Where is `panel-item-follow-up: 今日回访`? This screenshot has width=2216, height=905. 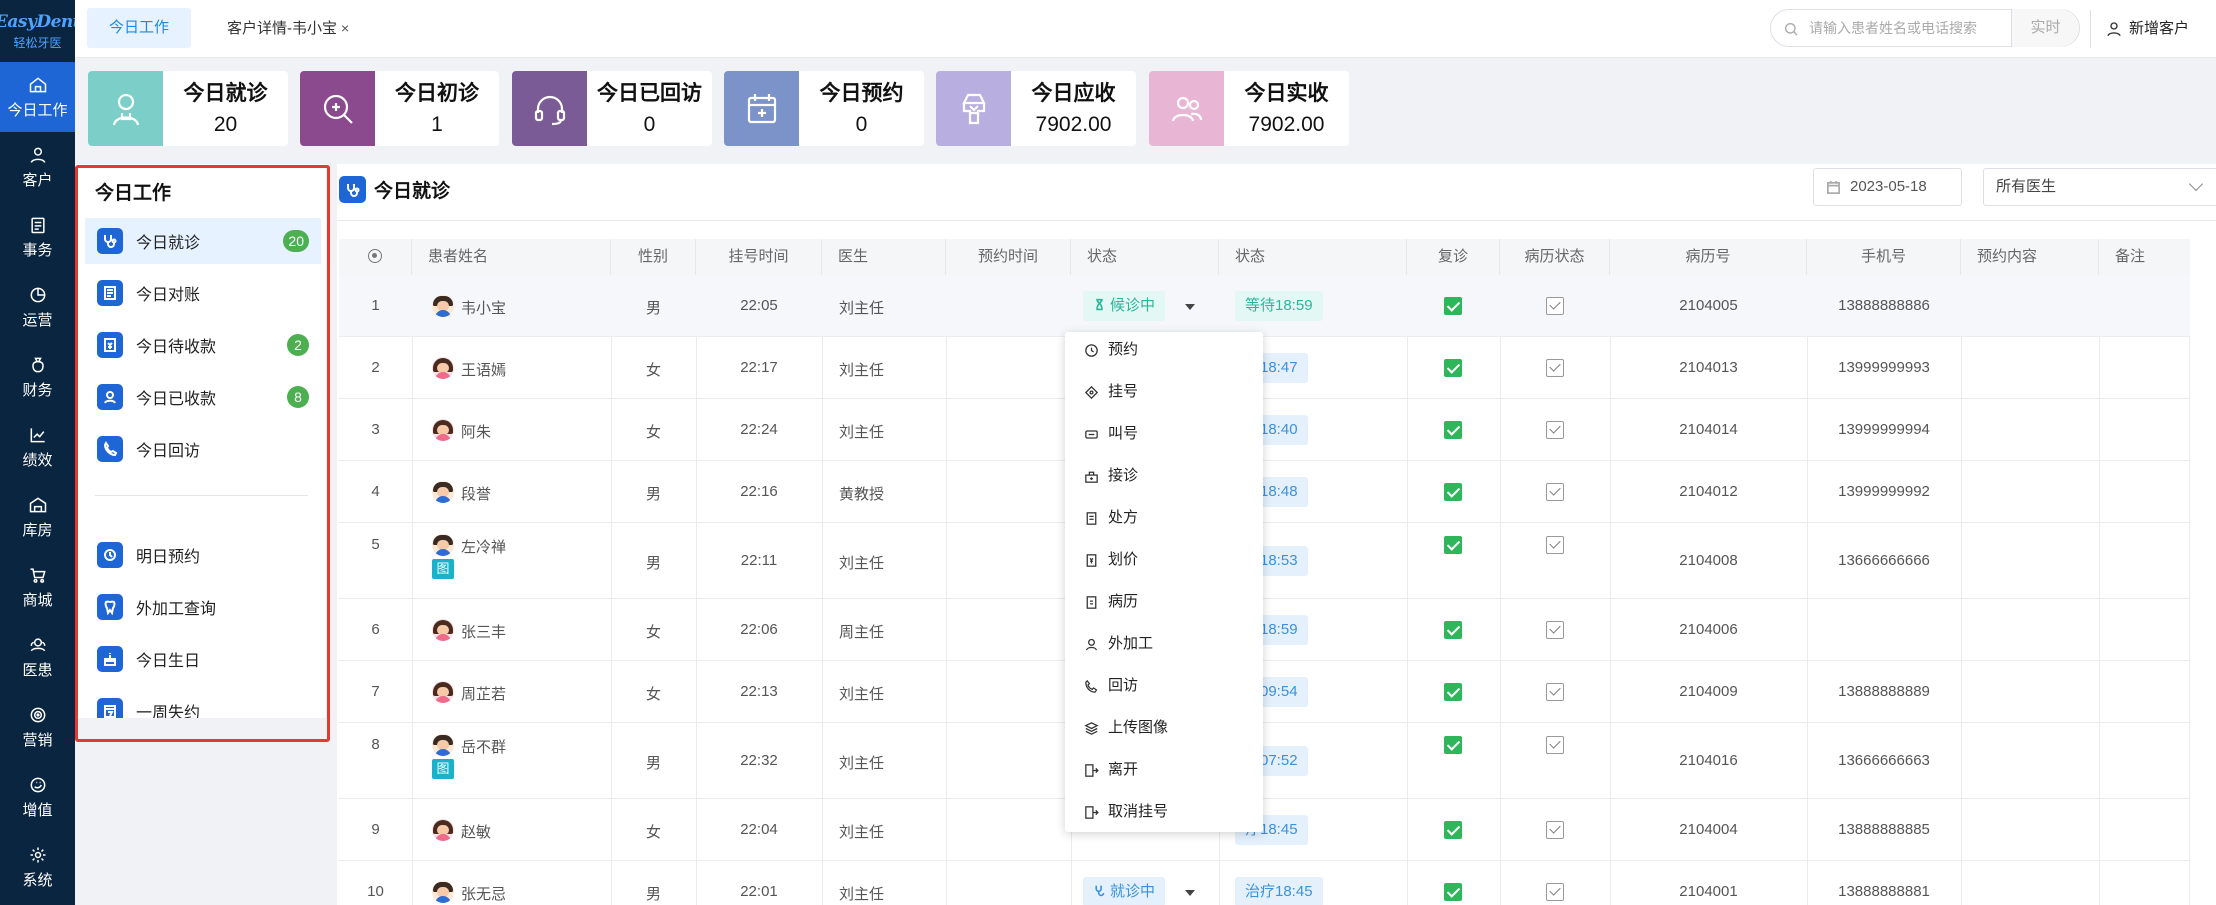 panel-item-follow-up: 今日回访 is located at coordinates (203, 449).